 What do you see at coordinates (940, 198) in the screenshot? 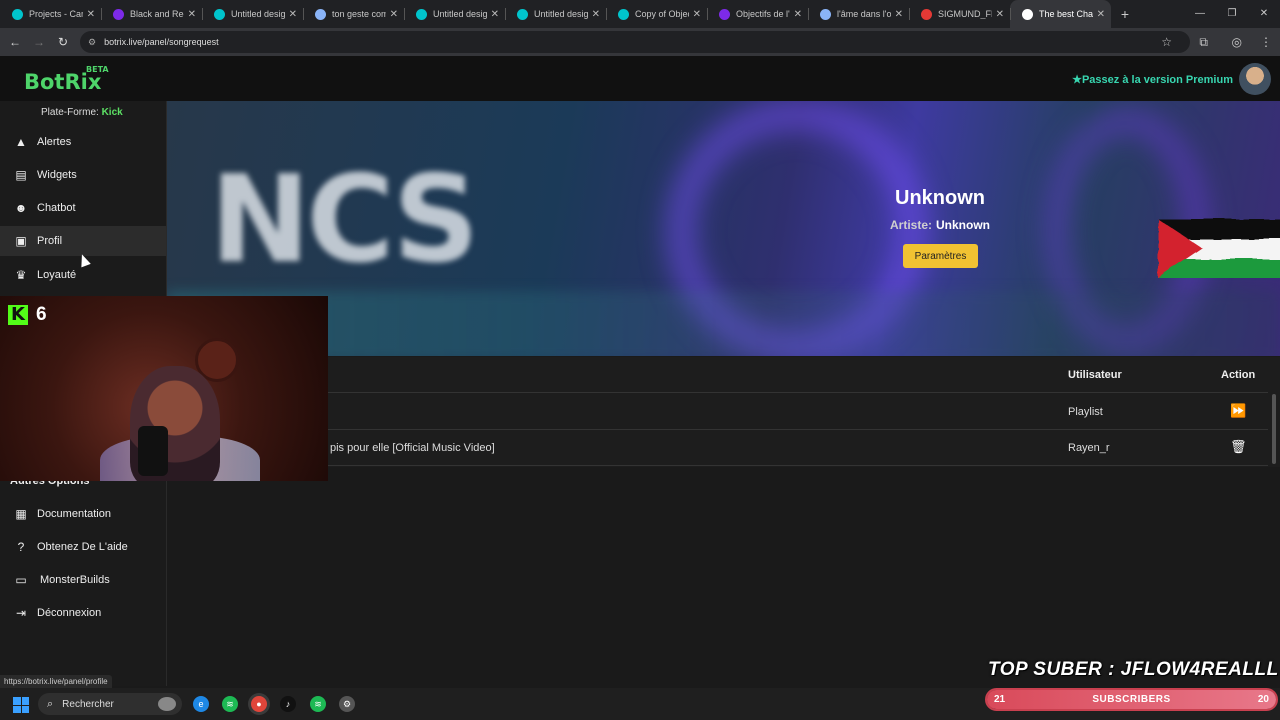
I see `song-title: Unknown` at bounding box center [940, 198].